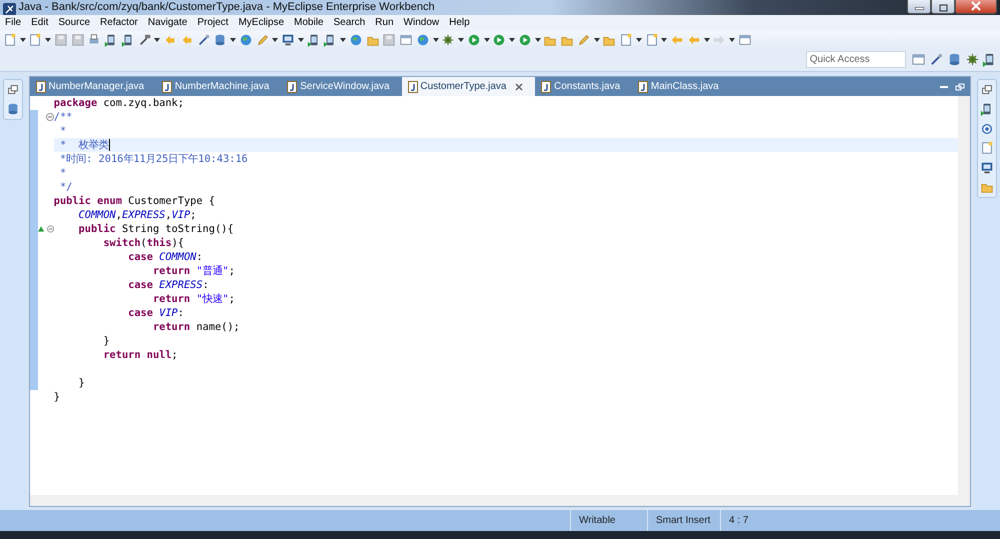  I want to click on code-line: return "普通";, so click(193, 271).